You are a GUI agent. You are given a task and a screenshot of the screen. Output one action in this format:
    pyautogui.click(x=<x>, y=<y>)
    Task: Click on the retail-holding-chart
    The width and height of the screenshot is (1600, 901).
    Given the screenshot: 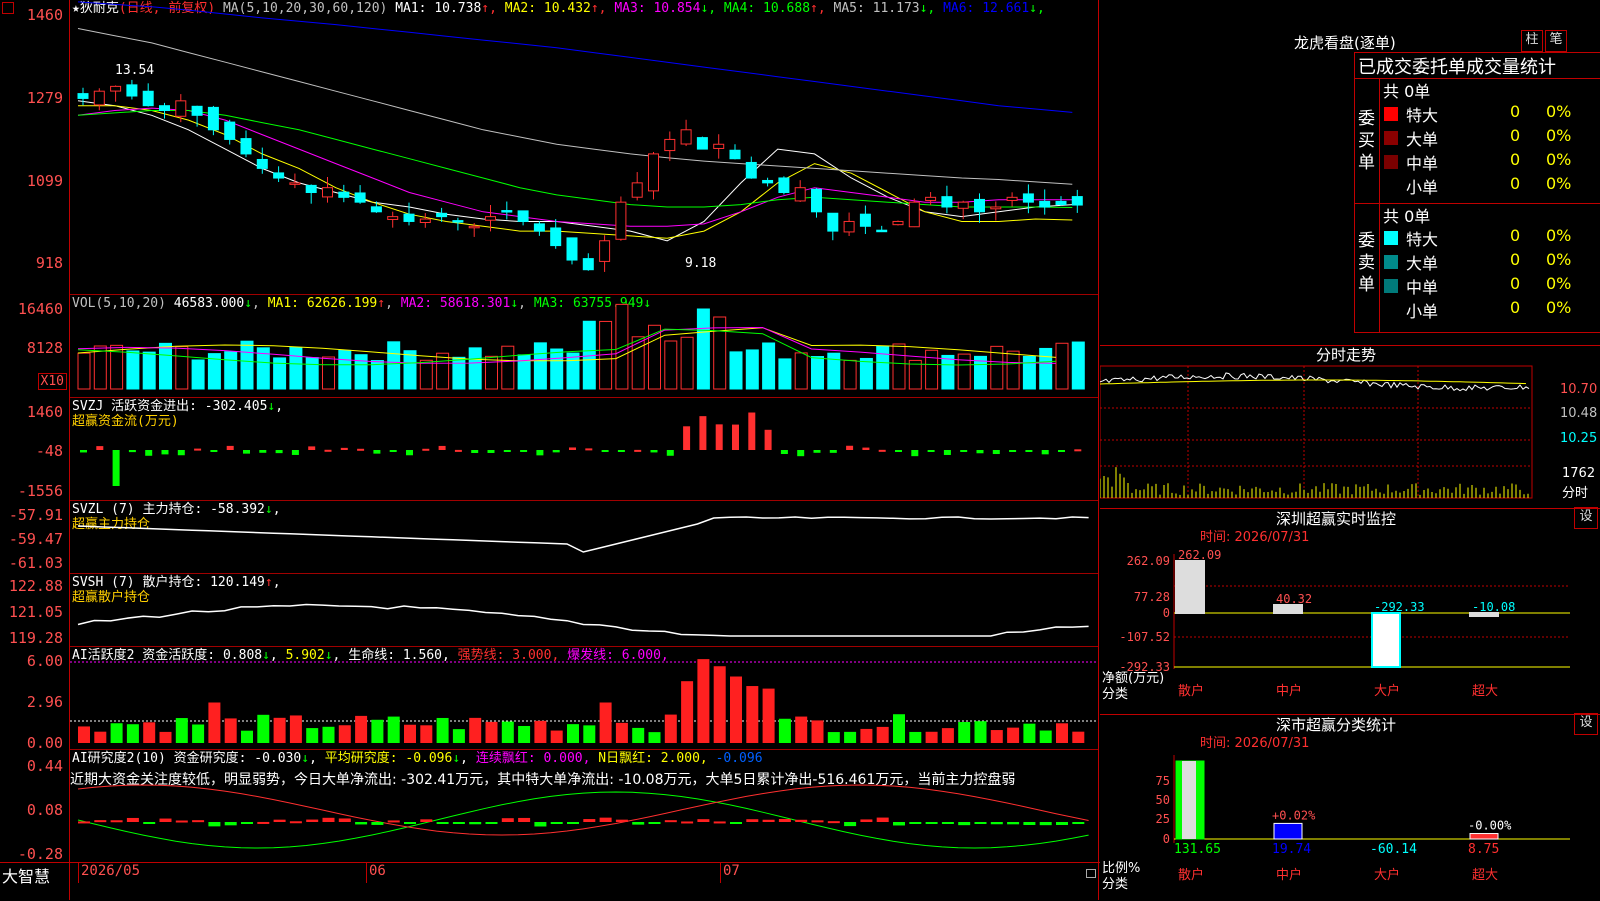 What is the action you would take?
    pyautogui.click(x=584, y=610)
    